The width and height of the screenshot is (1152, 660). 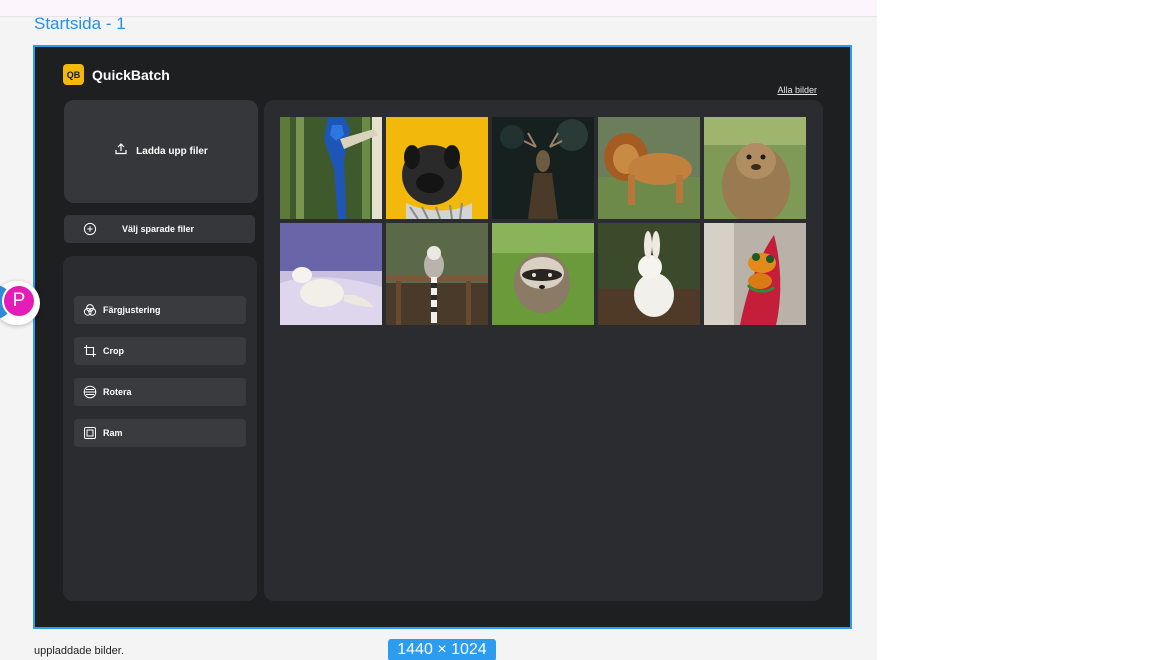 What do you see at coordinates (19, 301) in the screenshot?
I see `collaborator-avatar: P` at bounding box center [19, 301].